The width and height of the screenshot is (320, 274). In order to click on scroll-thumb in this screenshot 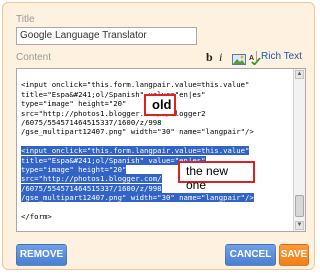, I will do `click(299, 206)`.